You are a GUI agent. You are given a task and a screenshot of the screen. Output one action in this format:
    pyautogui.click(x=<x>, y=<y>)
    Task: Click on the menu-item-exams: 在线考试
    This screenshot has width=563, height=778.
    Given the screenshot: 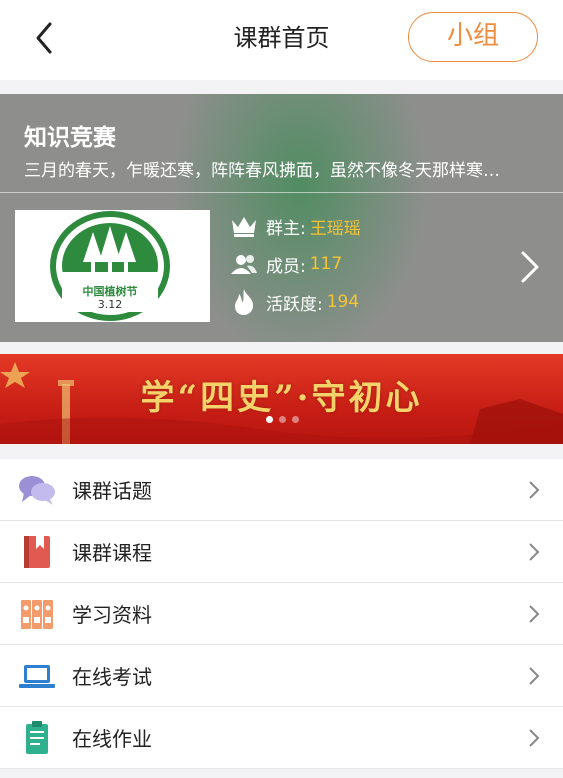 What is the action you would take?
    pyautogui.click(x=281, y=676)
    